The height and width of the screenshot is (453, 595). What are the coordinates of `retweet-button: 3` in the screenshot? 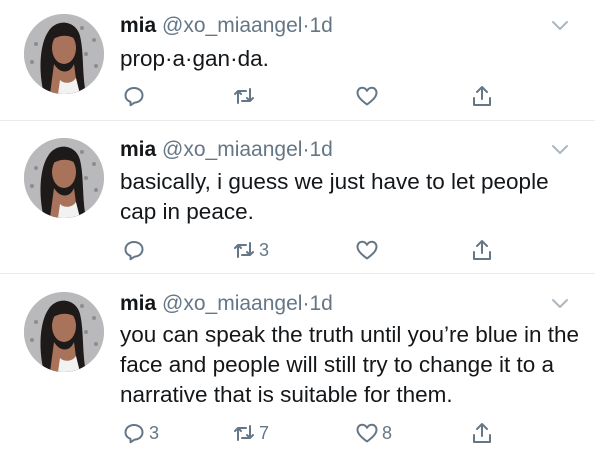 It's located at (250, 250).